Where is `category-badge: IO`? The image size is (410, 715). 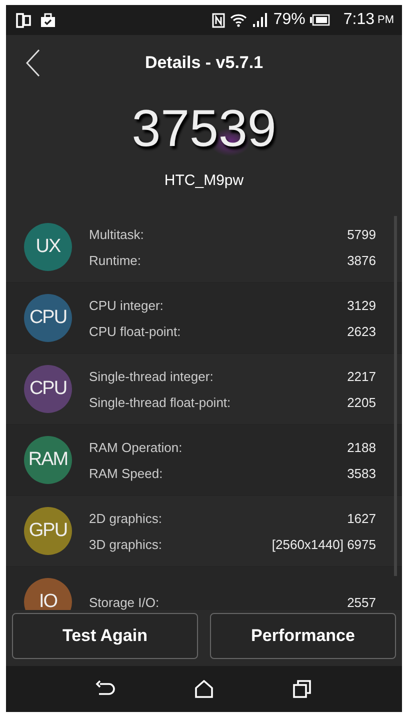 category-badge: IO is located at coordinates (48, 594).